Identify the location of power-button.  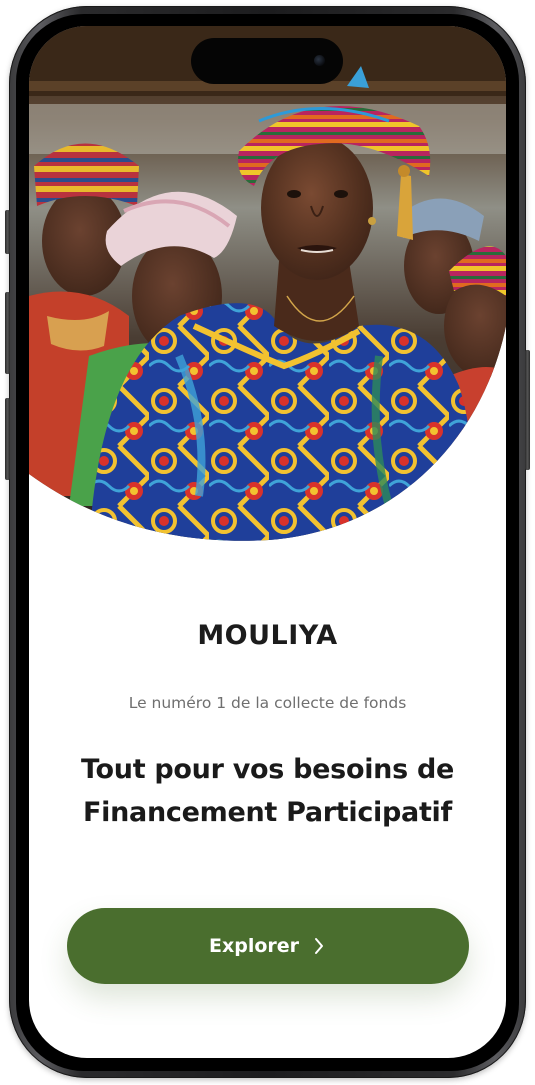
(527, 410).